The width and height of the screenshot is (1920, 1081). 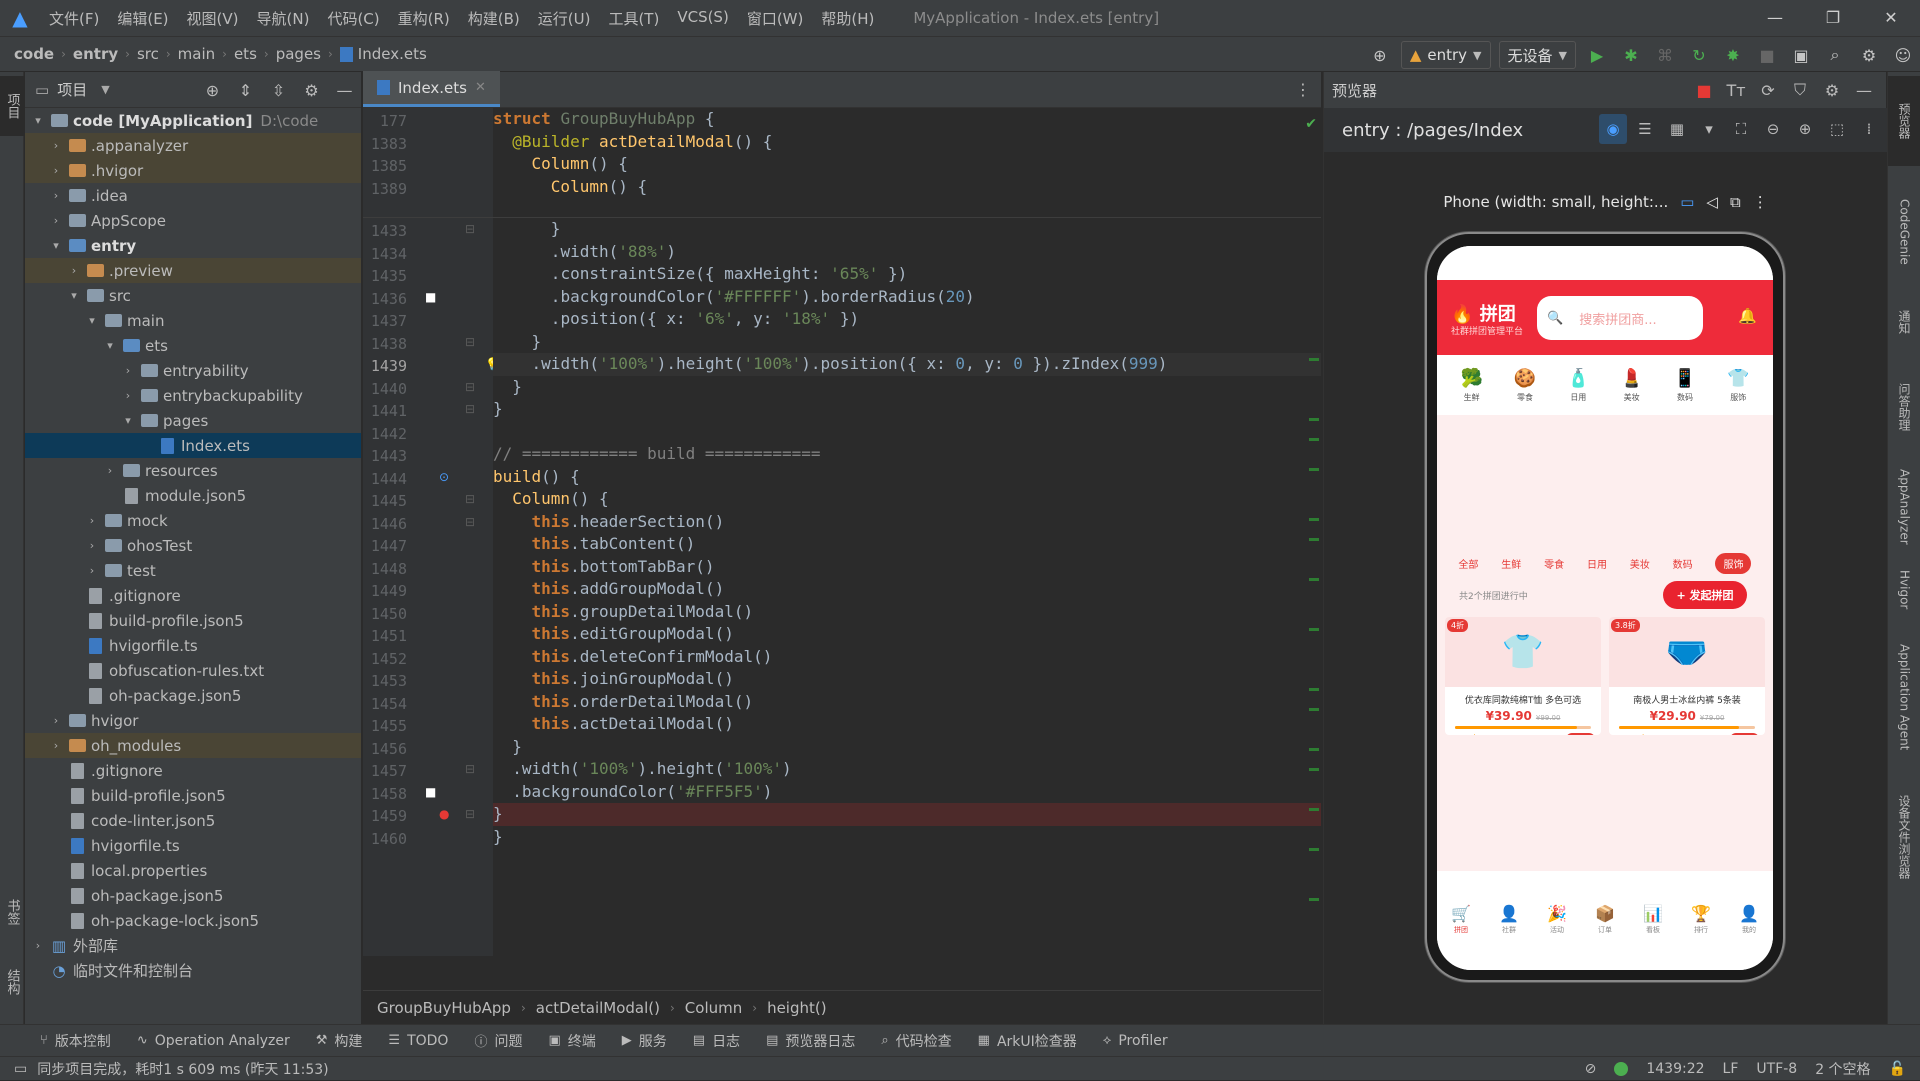 I want to click on filter-tab: 生鲜, so click(x=1511, y=563).